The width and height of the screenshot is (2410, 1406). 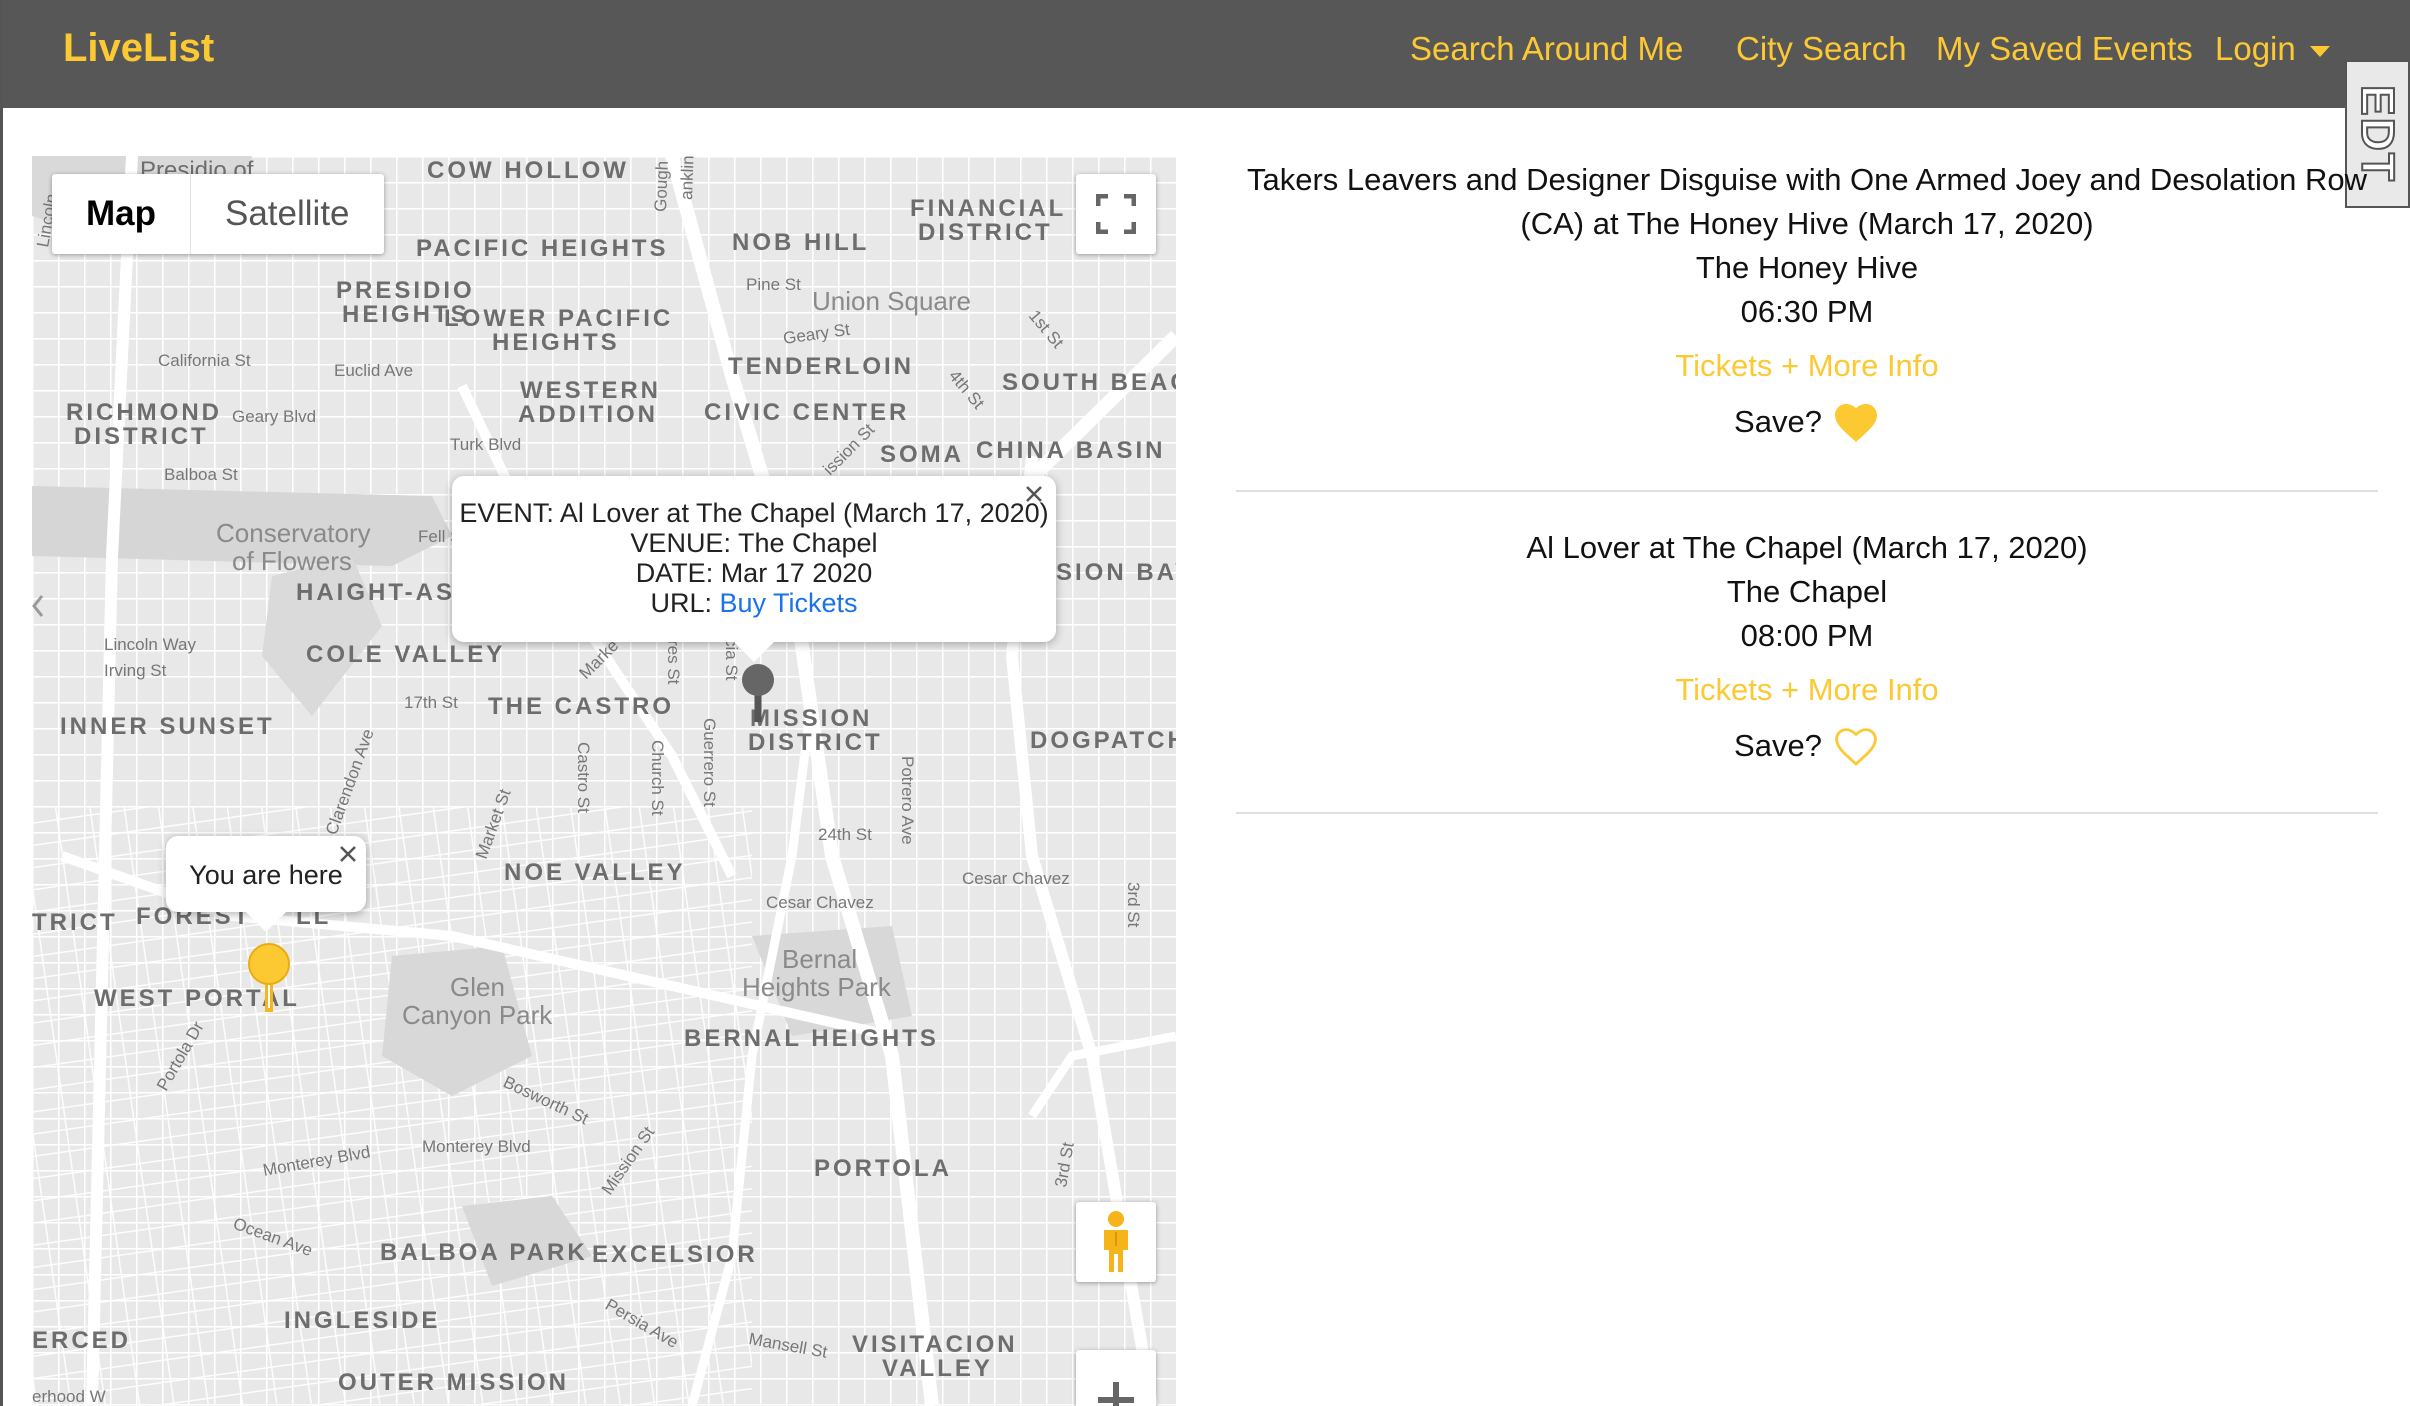 I want to click on map-type-control: Map Satellite, so click(x=218, y=214).